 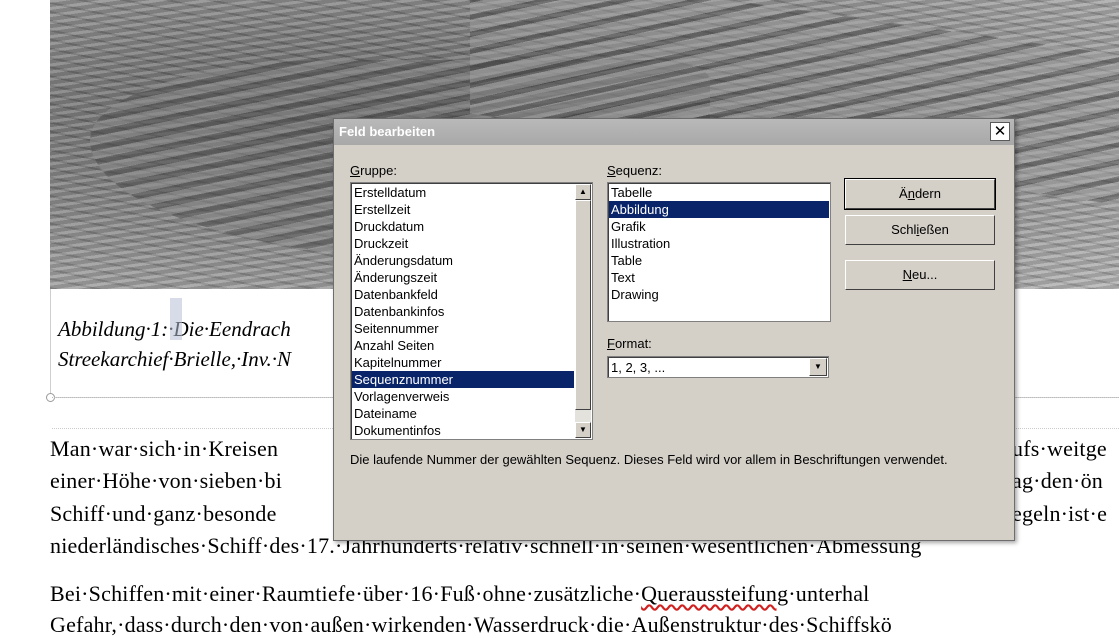 I want to click on gruppe-item: Anzahl Seiten, so click(x=463, y=345).